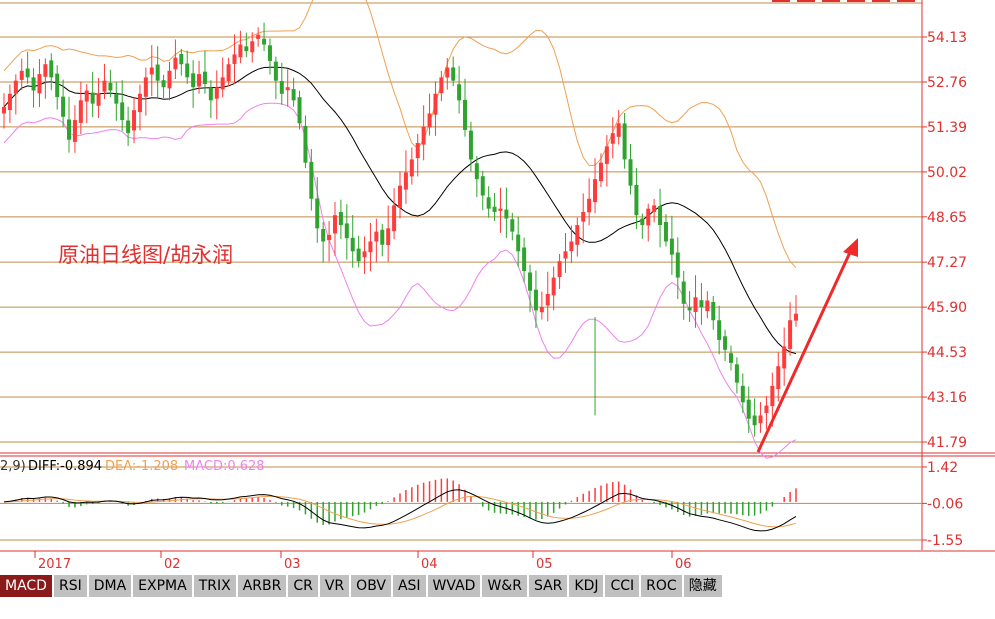 The height and width of the screenshot is (619, 995). What do you see at coordinates (947, 173) in the screenshot?
I see `price-tick-label: 50.02` at bounding box center [947, 173].